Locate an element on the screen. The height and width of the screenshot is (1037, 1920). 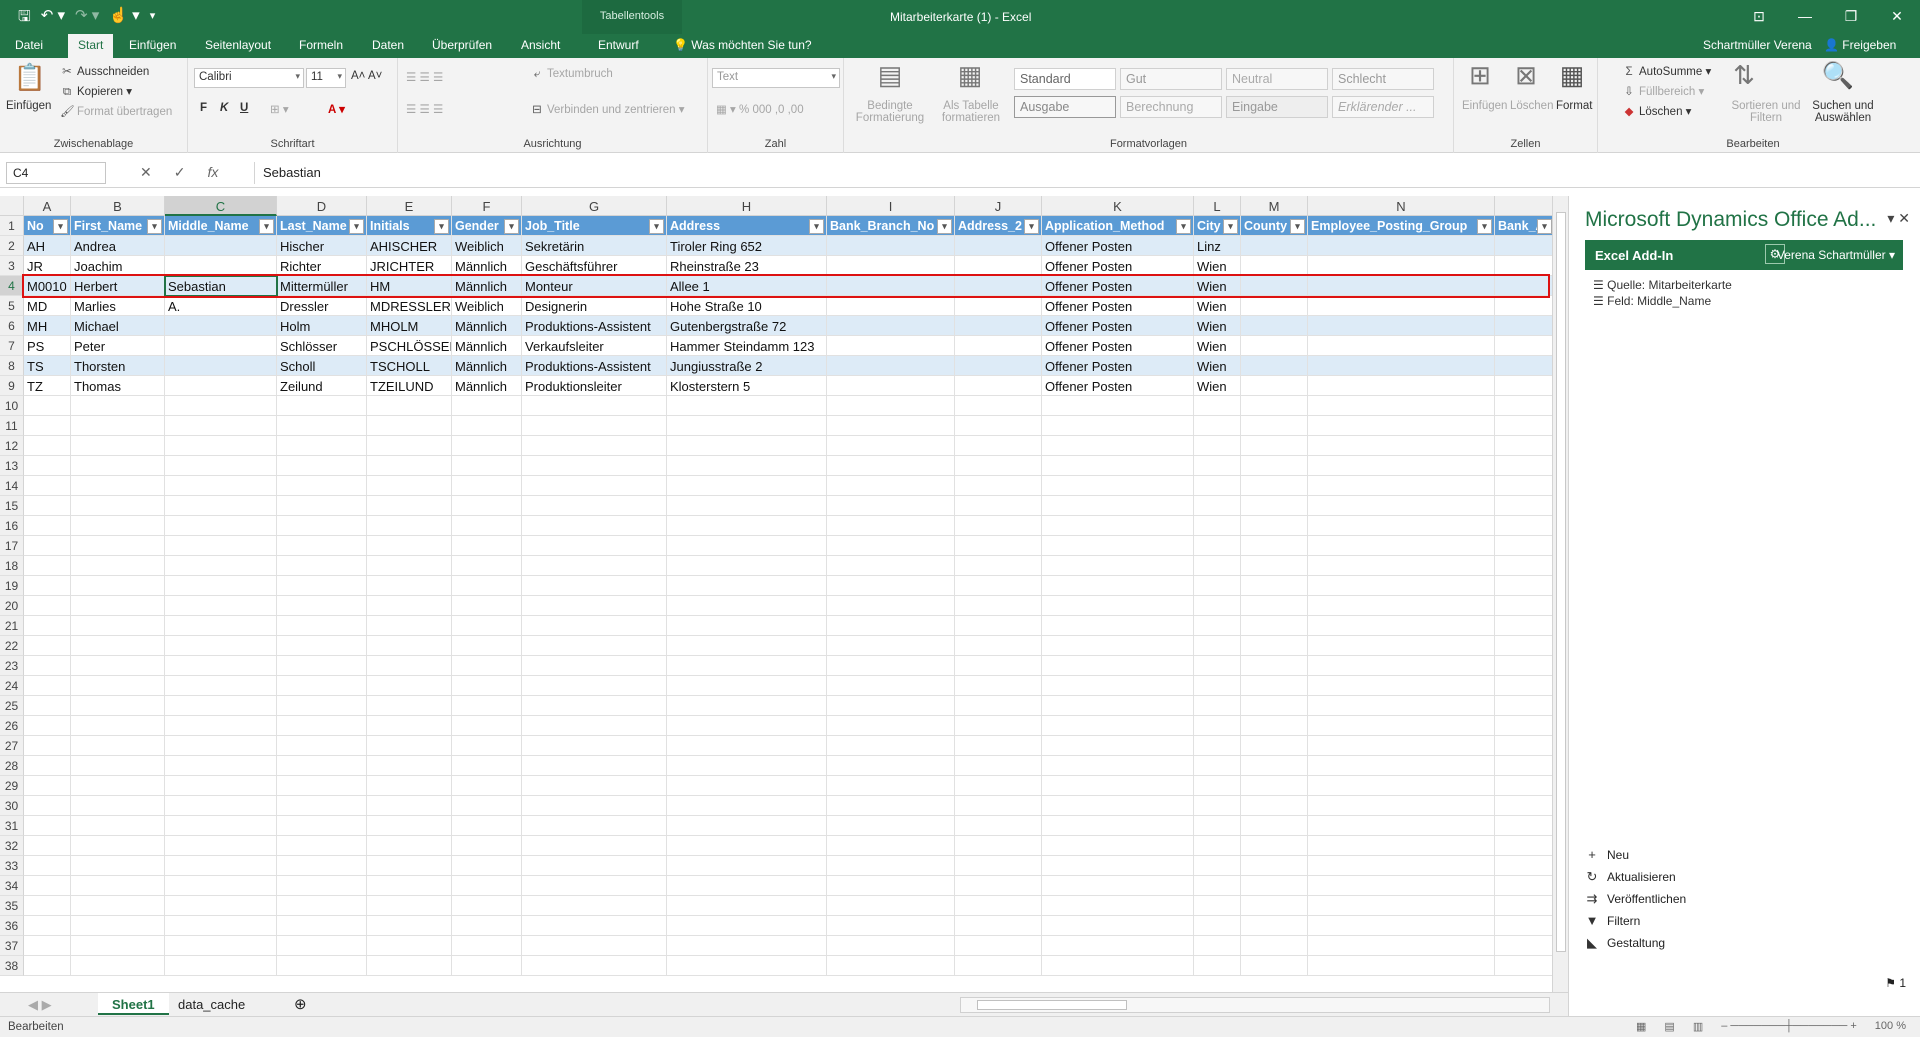
zoom-level: 100 % is located at coordinates (1890, 1026).